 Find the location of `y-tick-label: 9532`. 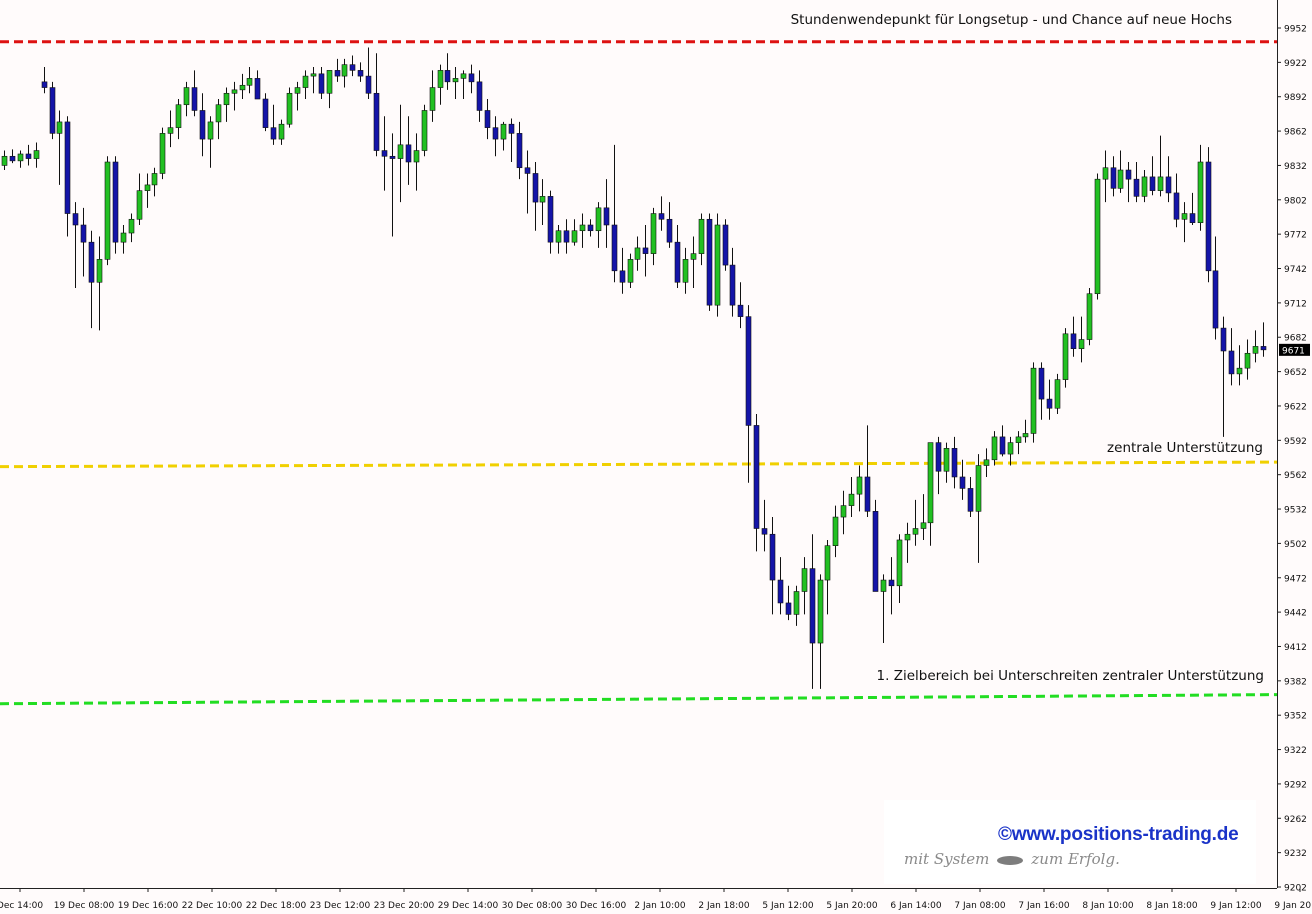

y-tick-label: 9532 is located at coordinates (1295, 511).